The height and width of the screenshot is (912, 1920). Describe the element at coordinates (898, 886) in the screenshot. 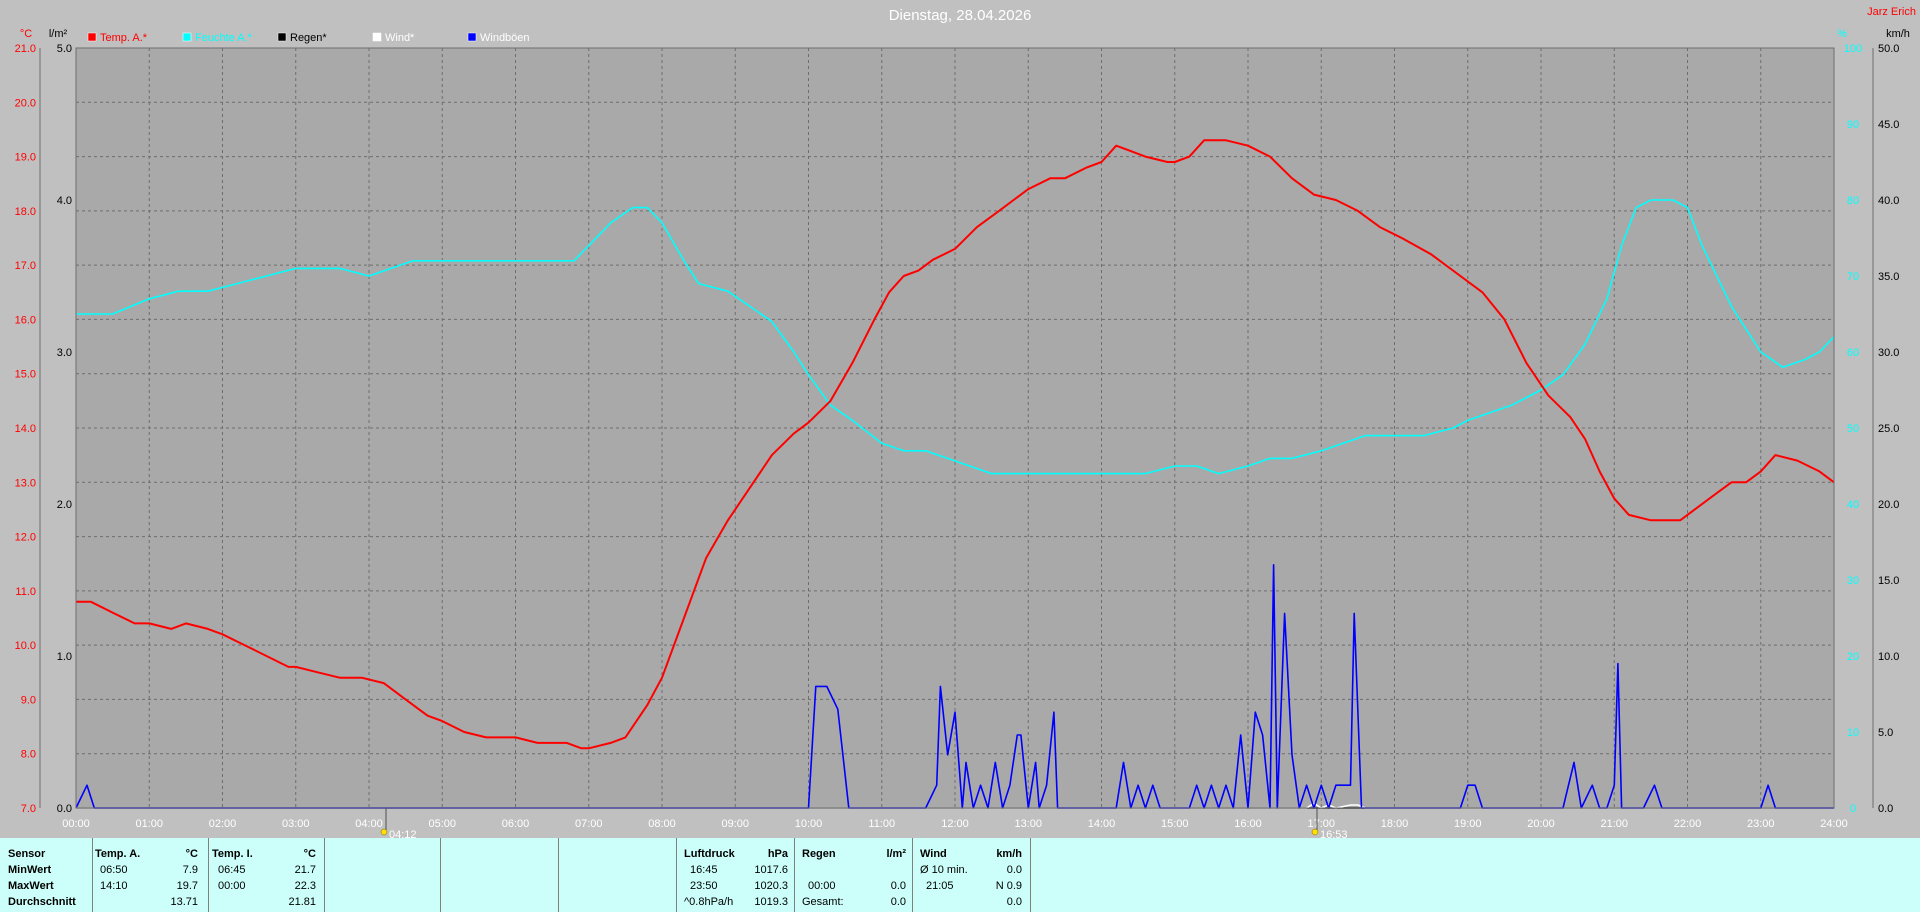

I see `rain-max: 0.0` at that location.